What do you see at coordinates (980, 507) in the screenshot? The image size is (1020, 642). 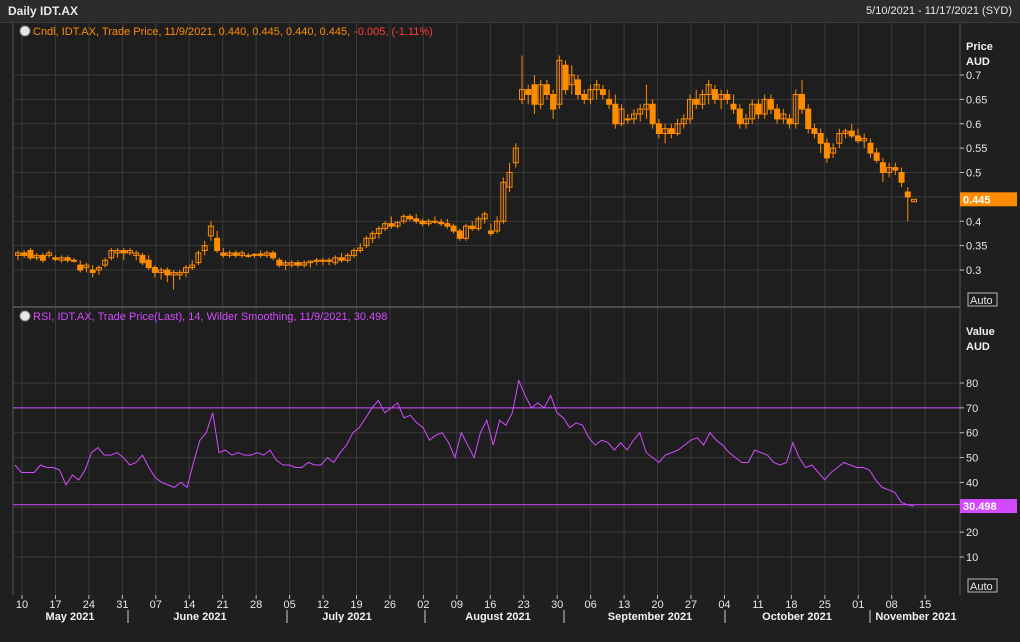 I see `rsi-last-value: 30.498` at bounding box center [980, 507].